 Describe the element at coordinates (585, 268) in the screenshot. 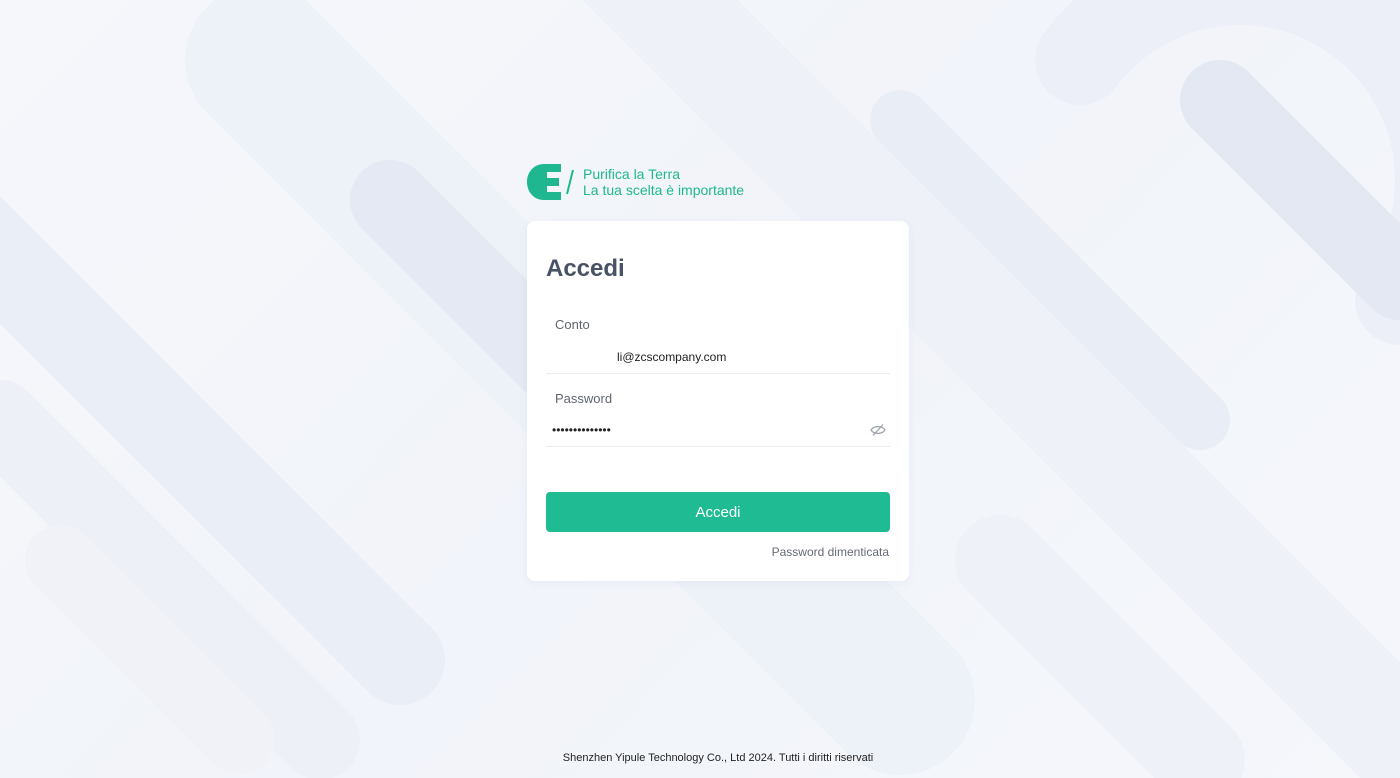

I see `page-title: Accedi` at that location.